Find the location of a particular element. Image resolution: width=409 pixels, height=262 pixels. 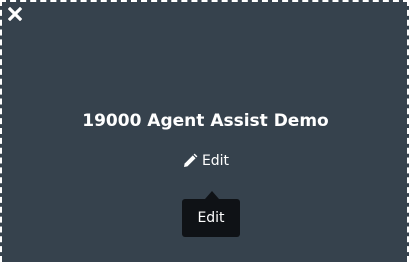

tooltip-text: Edit is located at coordinates (211, 218).